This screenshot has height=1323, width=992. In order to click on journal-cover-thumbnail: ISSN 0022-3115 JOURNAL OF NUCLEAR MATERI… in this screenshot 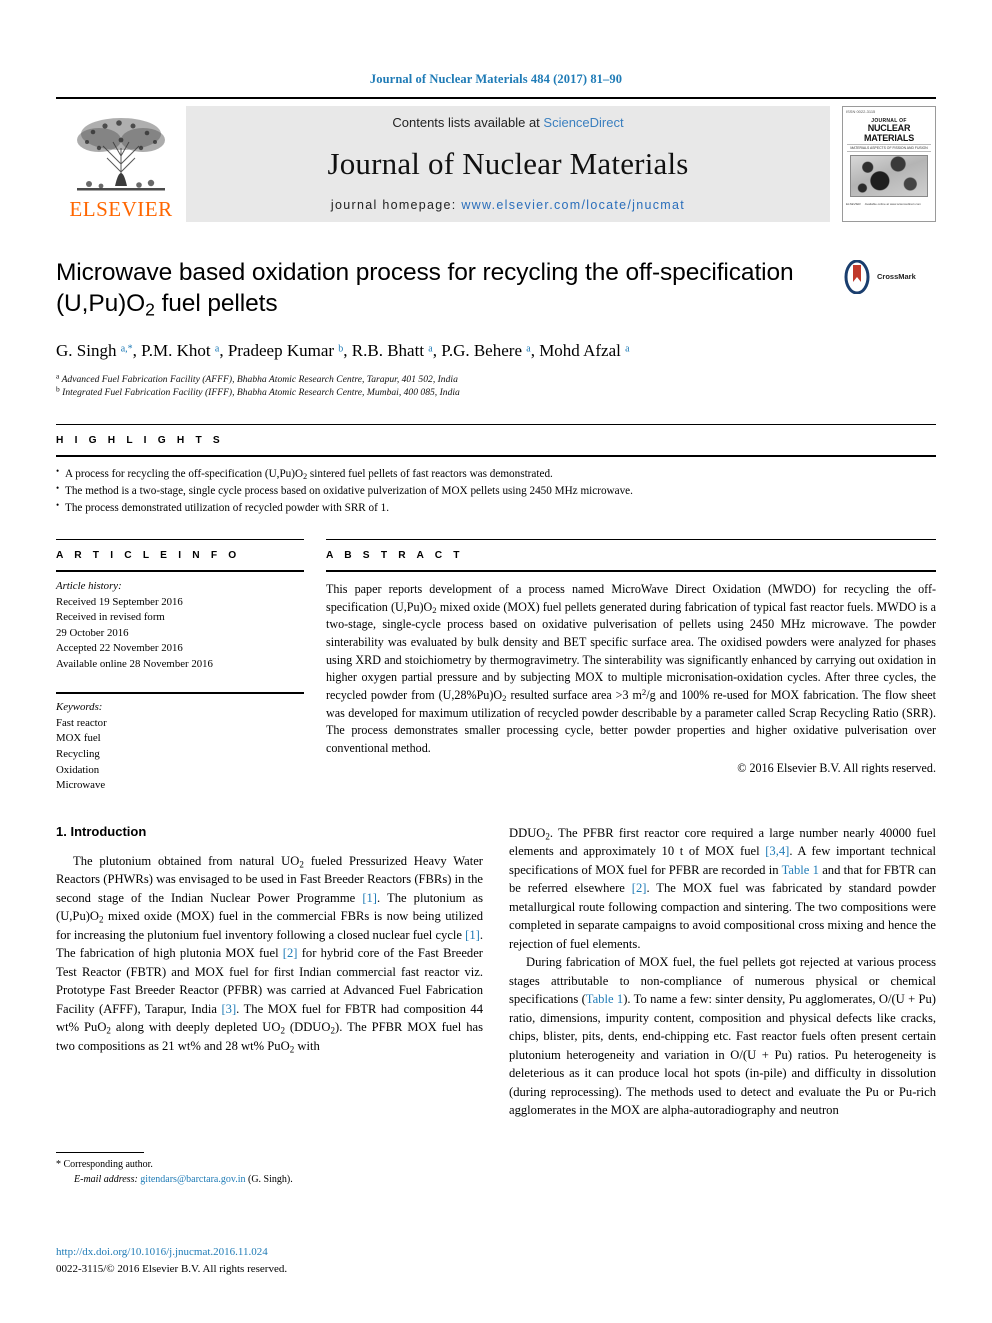, I will do `click(889, 164)`.